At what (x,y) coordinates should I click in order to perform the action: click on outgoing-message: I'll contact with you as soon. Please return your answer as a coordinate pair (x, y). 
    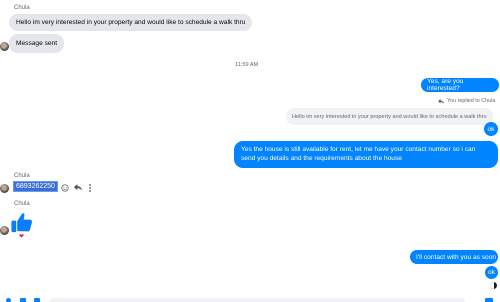
    Looking at the image, I should click on (454, 257).